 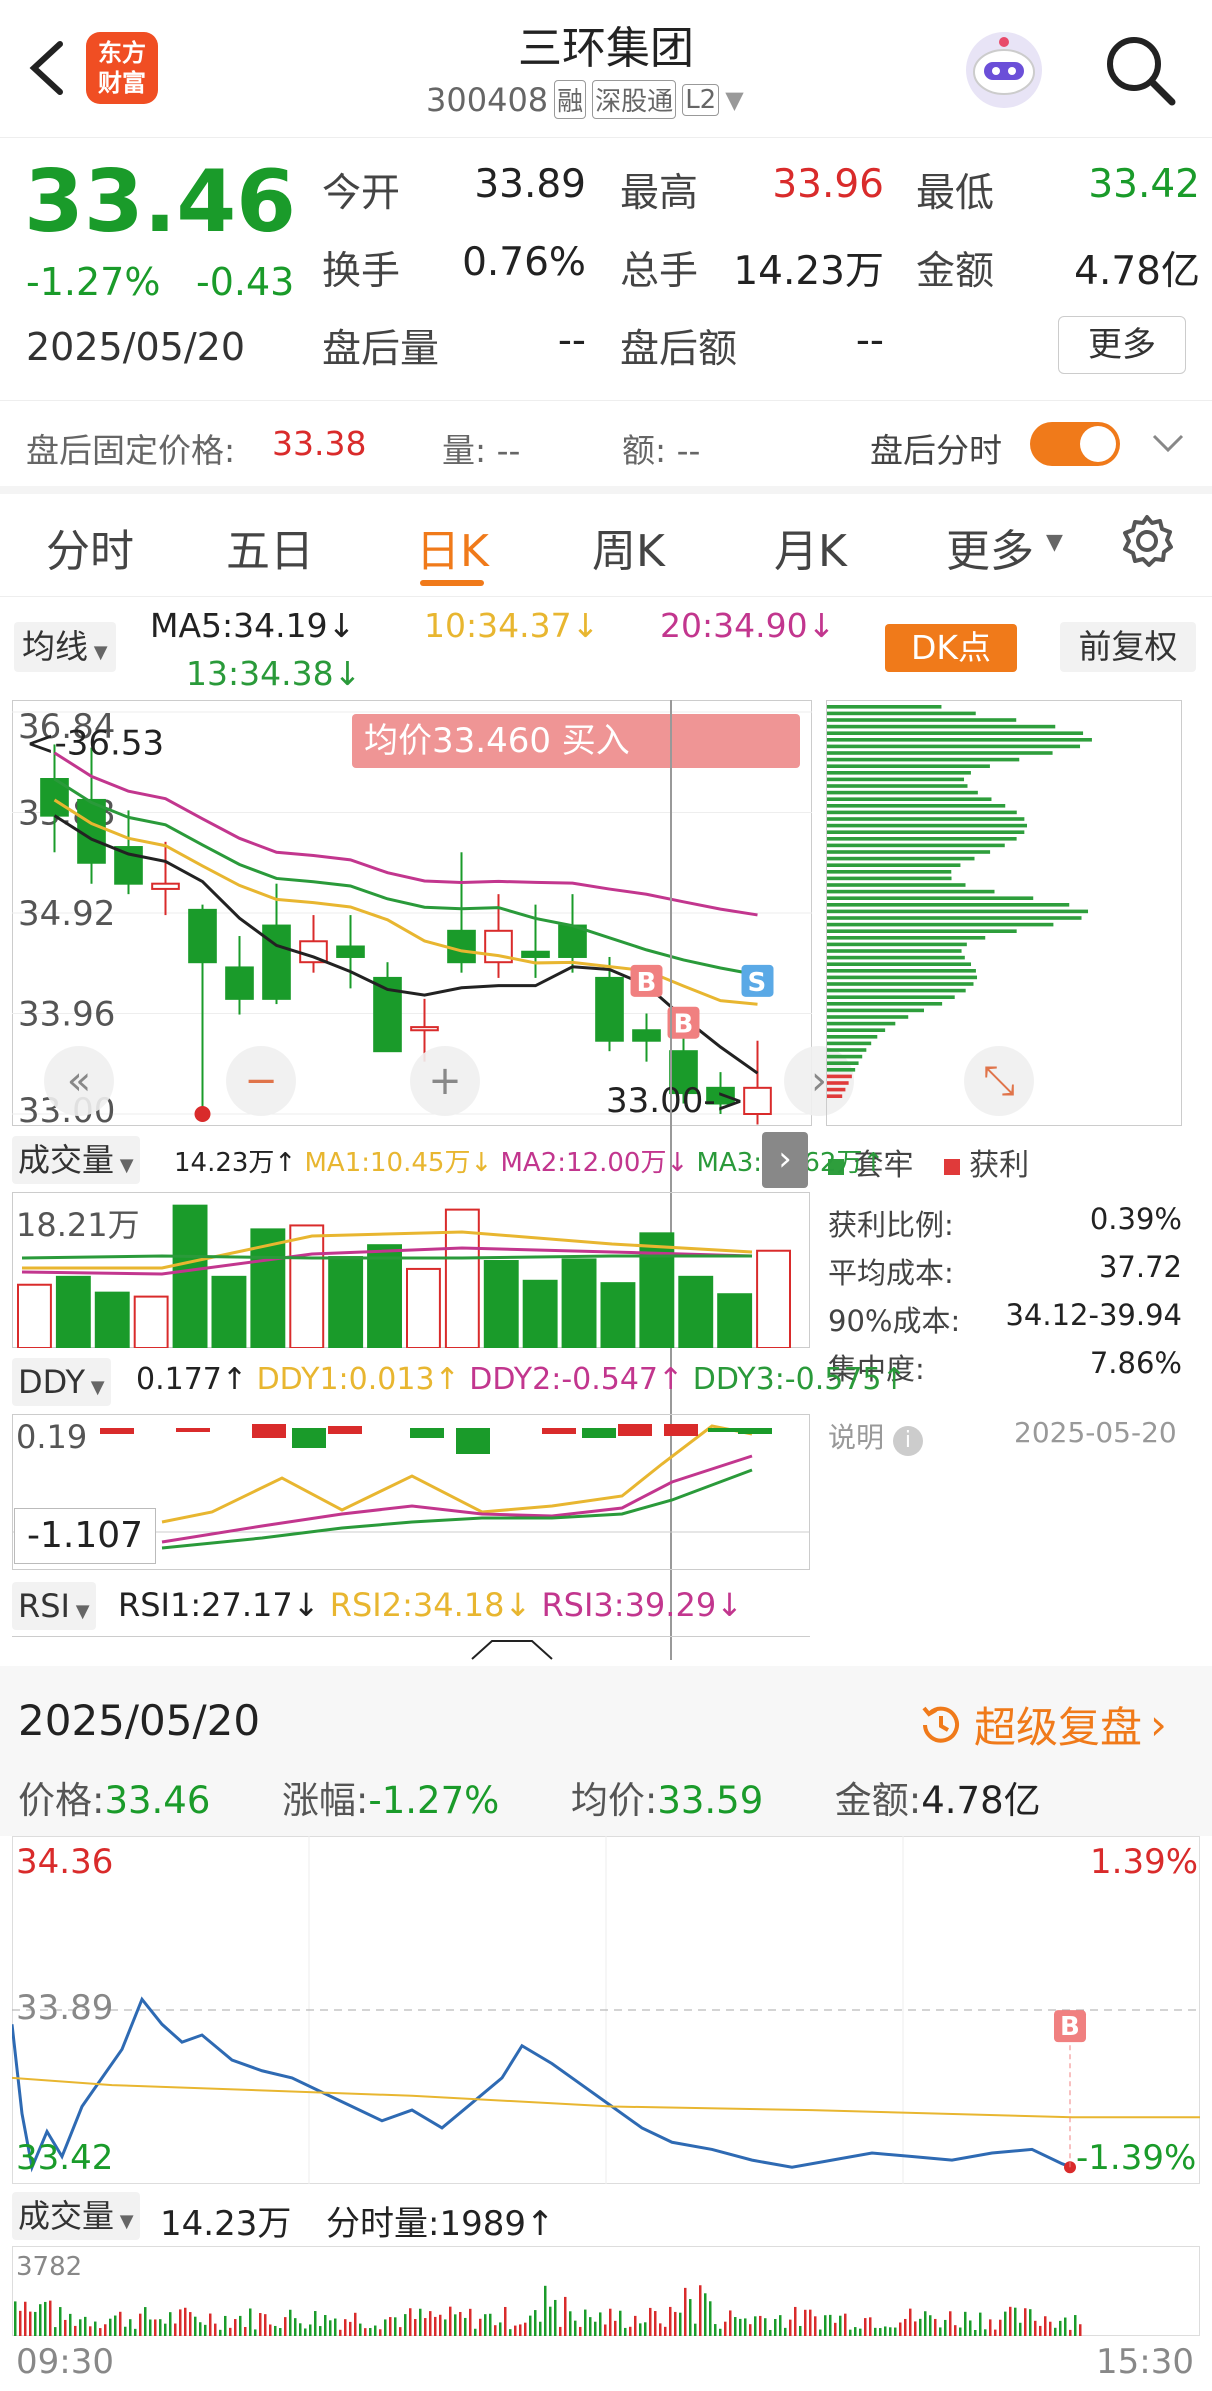 What do you see at coordinates (1168, 443) in the screenshot?
I see `expand-chevron-icon` at bounding box center [1168, 443].